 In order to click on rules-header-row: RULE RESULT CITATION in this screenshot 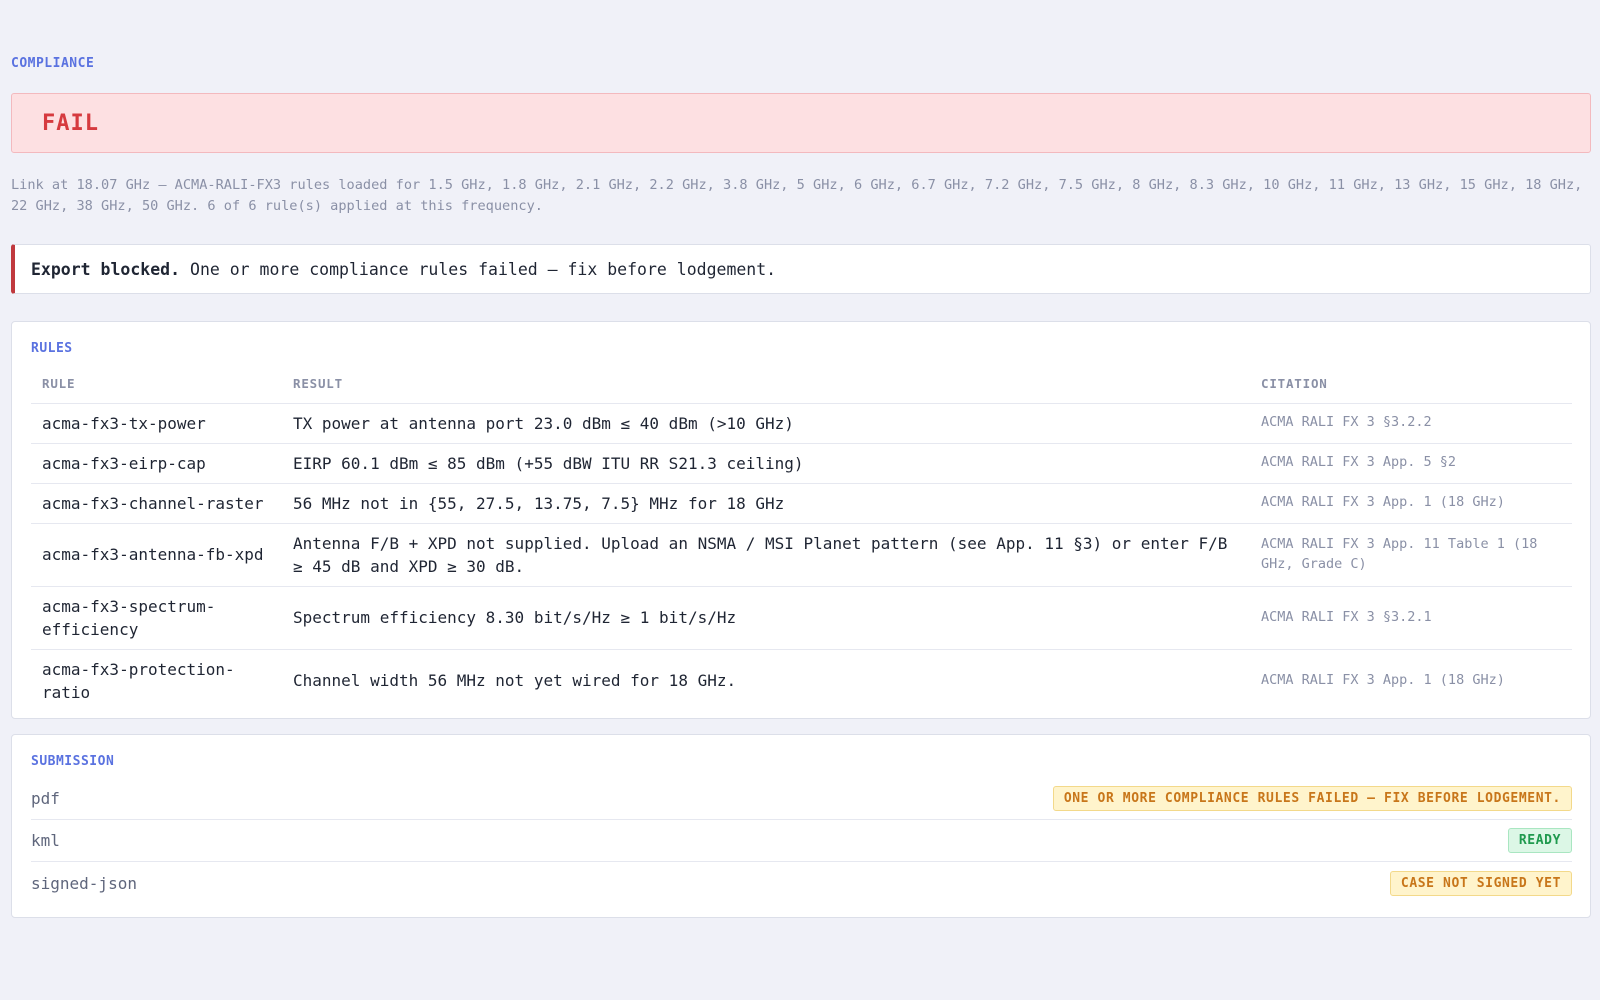, I will do `click(801, 384)`.